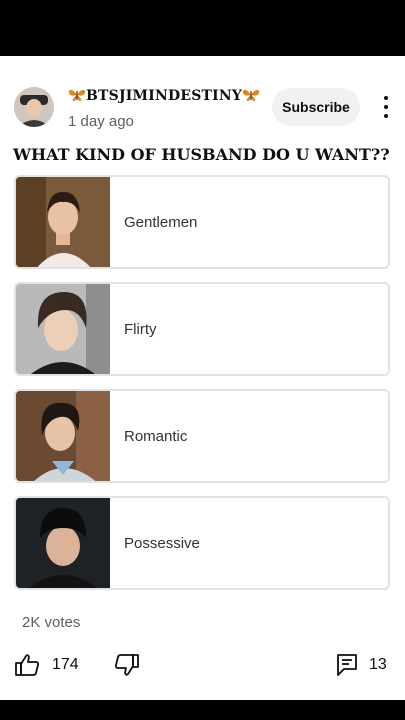  Describe the element at coordinates (378, 664) in the screenshot. I see `comment-count: 13` at that location.